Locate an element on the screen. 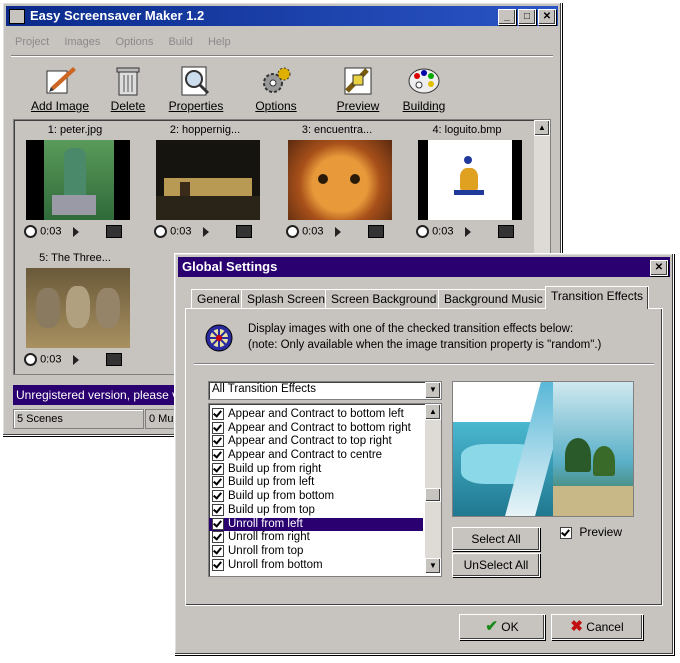 The width and height of the screenshot is (680, 663). scene-caption: 4: loguito.bmp is located at coordinates (467, 130).